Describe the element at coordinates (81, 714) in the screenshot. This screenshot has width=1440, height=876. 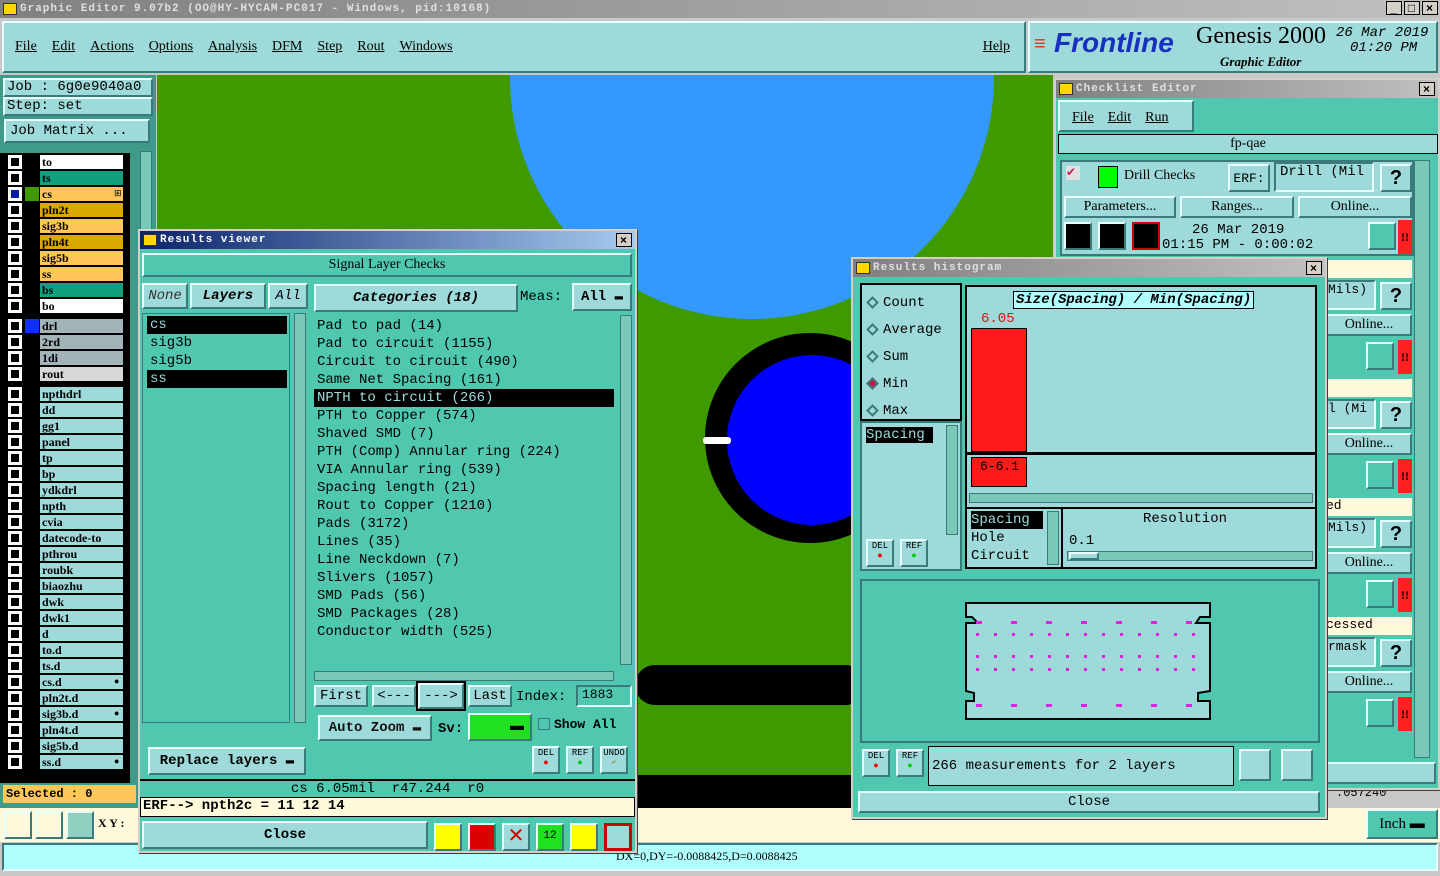
I see `layer-row-sig3b.d: sig3b.d` at that location.